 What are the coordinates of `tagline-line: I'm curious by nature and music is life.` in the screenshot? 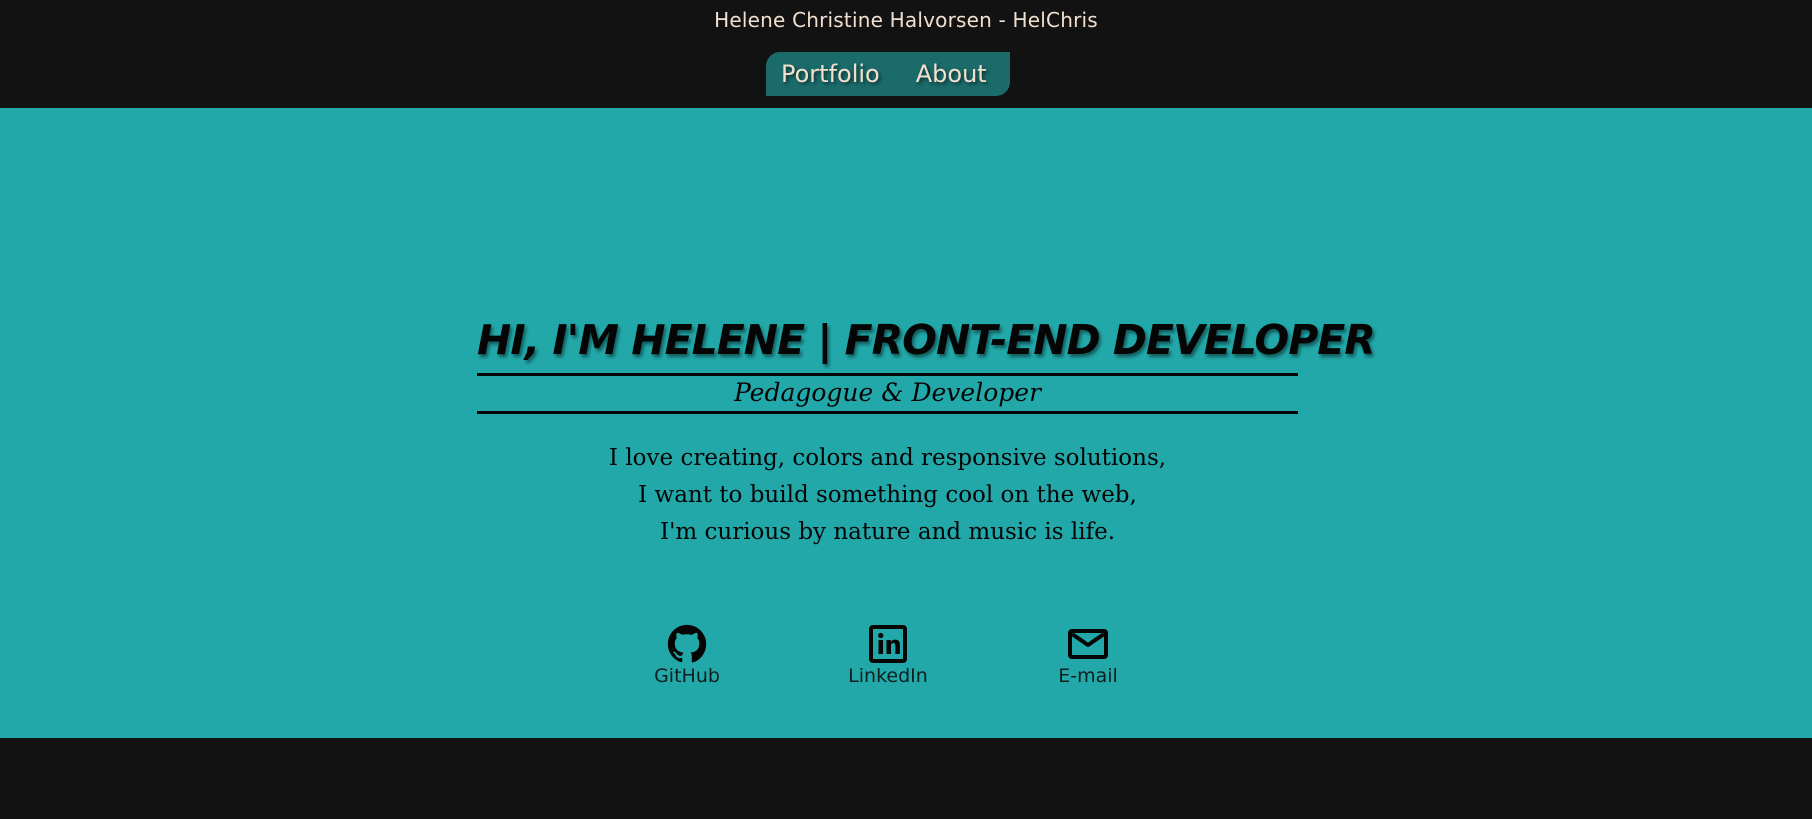 It's located at (887, 532).